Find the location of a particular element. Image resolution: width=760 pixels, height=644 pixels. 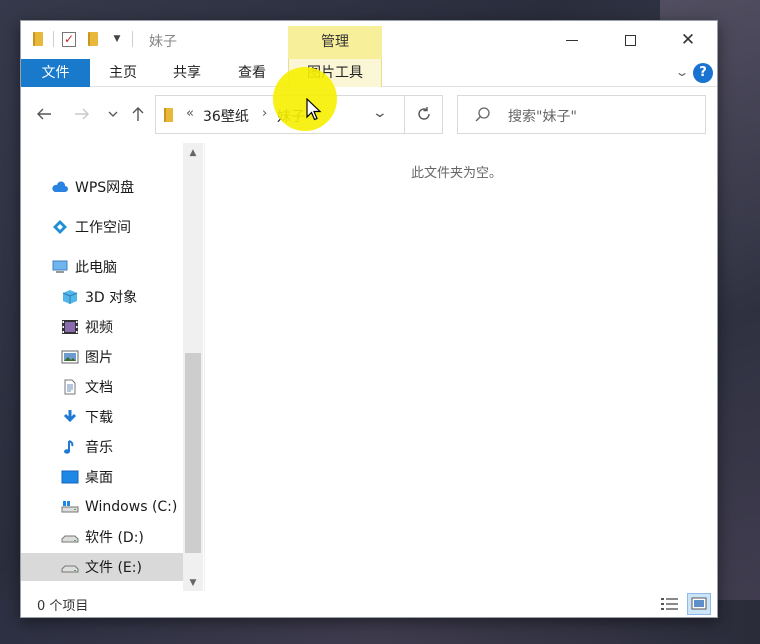

recent-locations-button is located at coordinates (113, 116).